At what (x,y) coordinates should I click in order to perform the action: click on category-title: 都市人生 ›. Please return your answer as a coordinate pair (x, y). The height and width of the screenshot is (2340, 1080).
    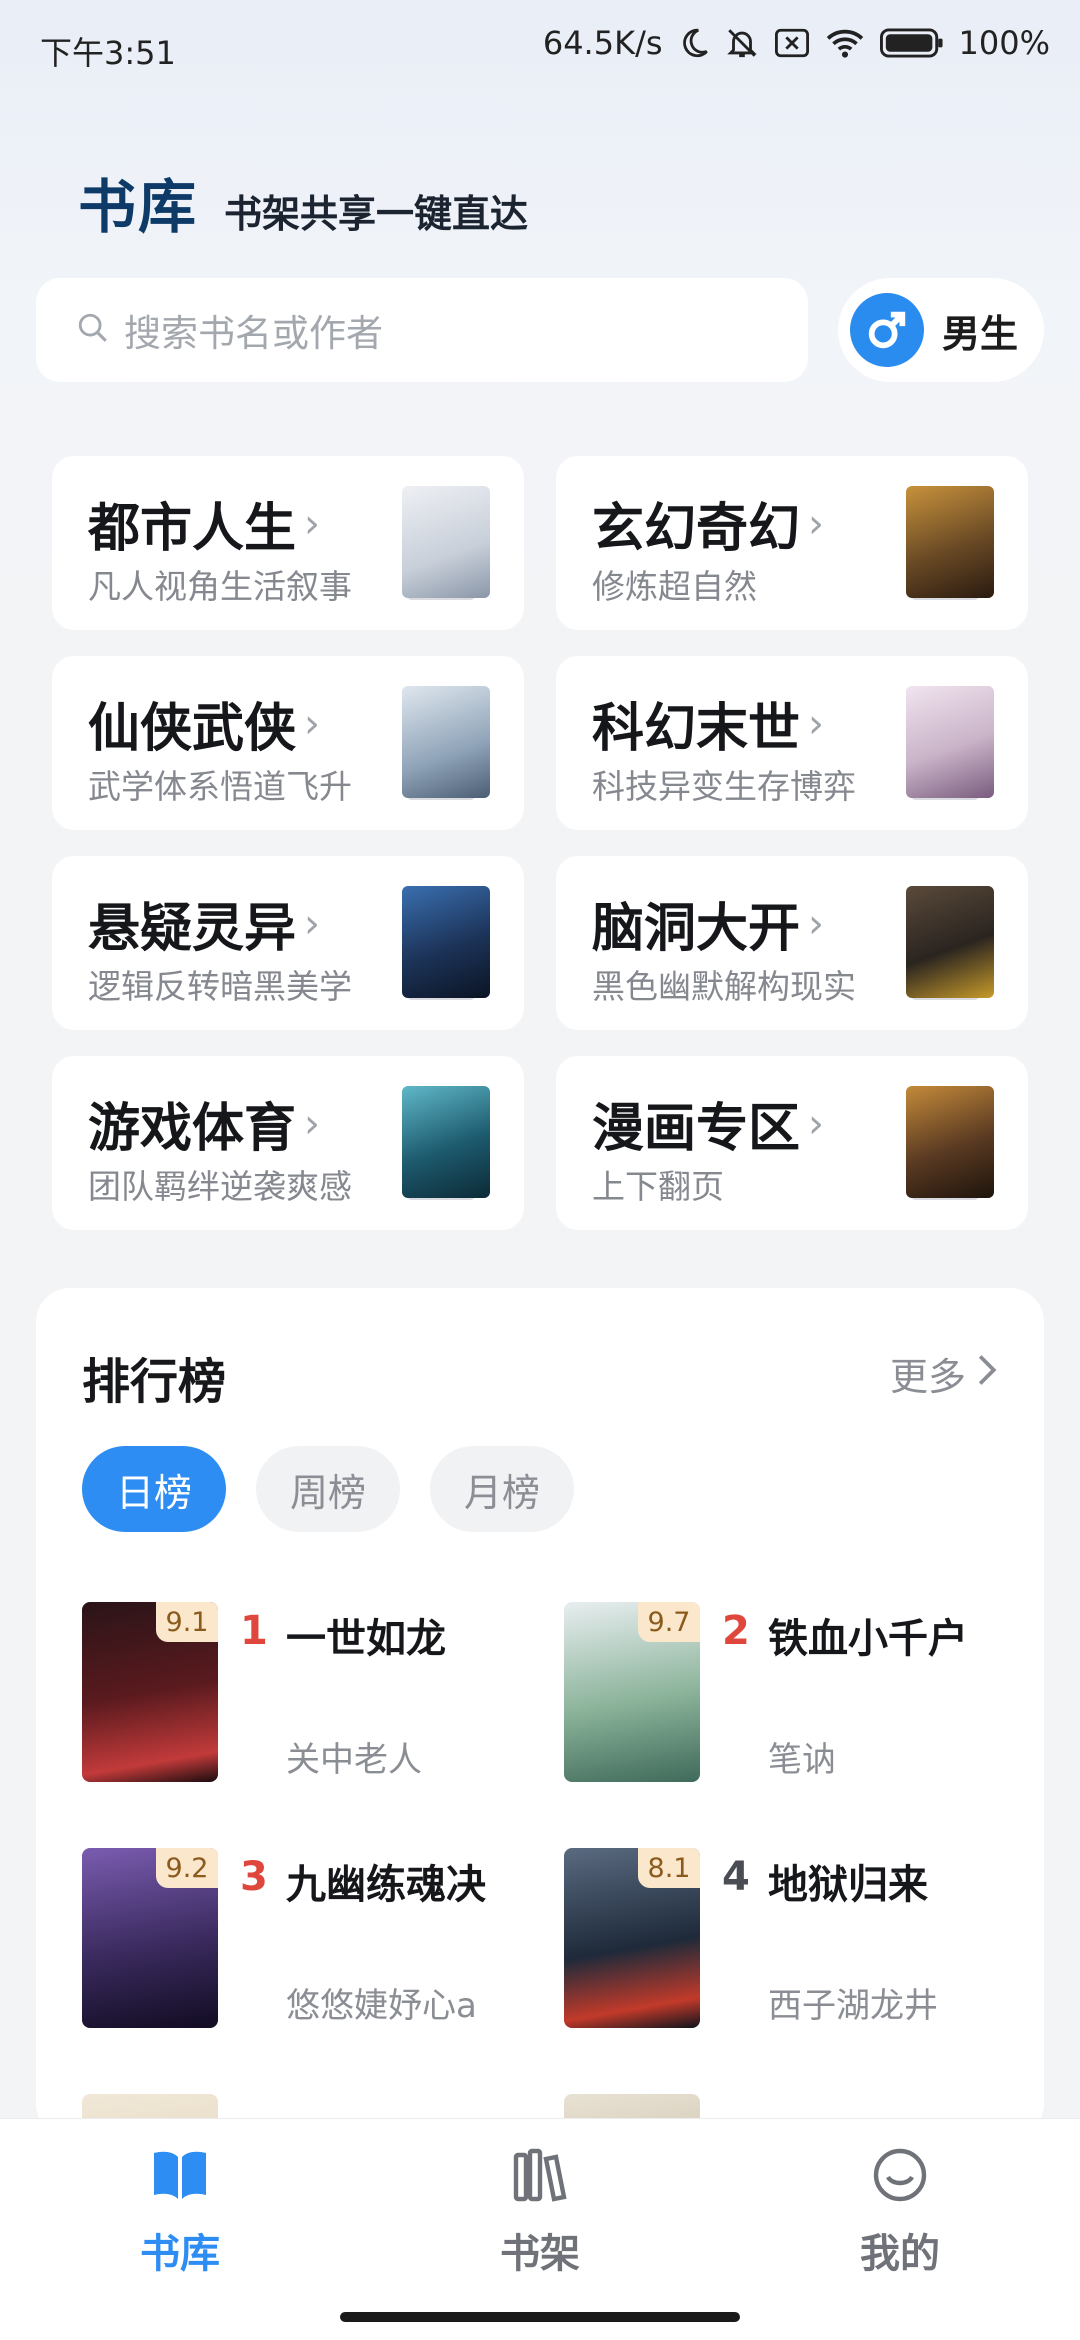
    Looking at the image, I should click on (204, 523).